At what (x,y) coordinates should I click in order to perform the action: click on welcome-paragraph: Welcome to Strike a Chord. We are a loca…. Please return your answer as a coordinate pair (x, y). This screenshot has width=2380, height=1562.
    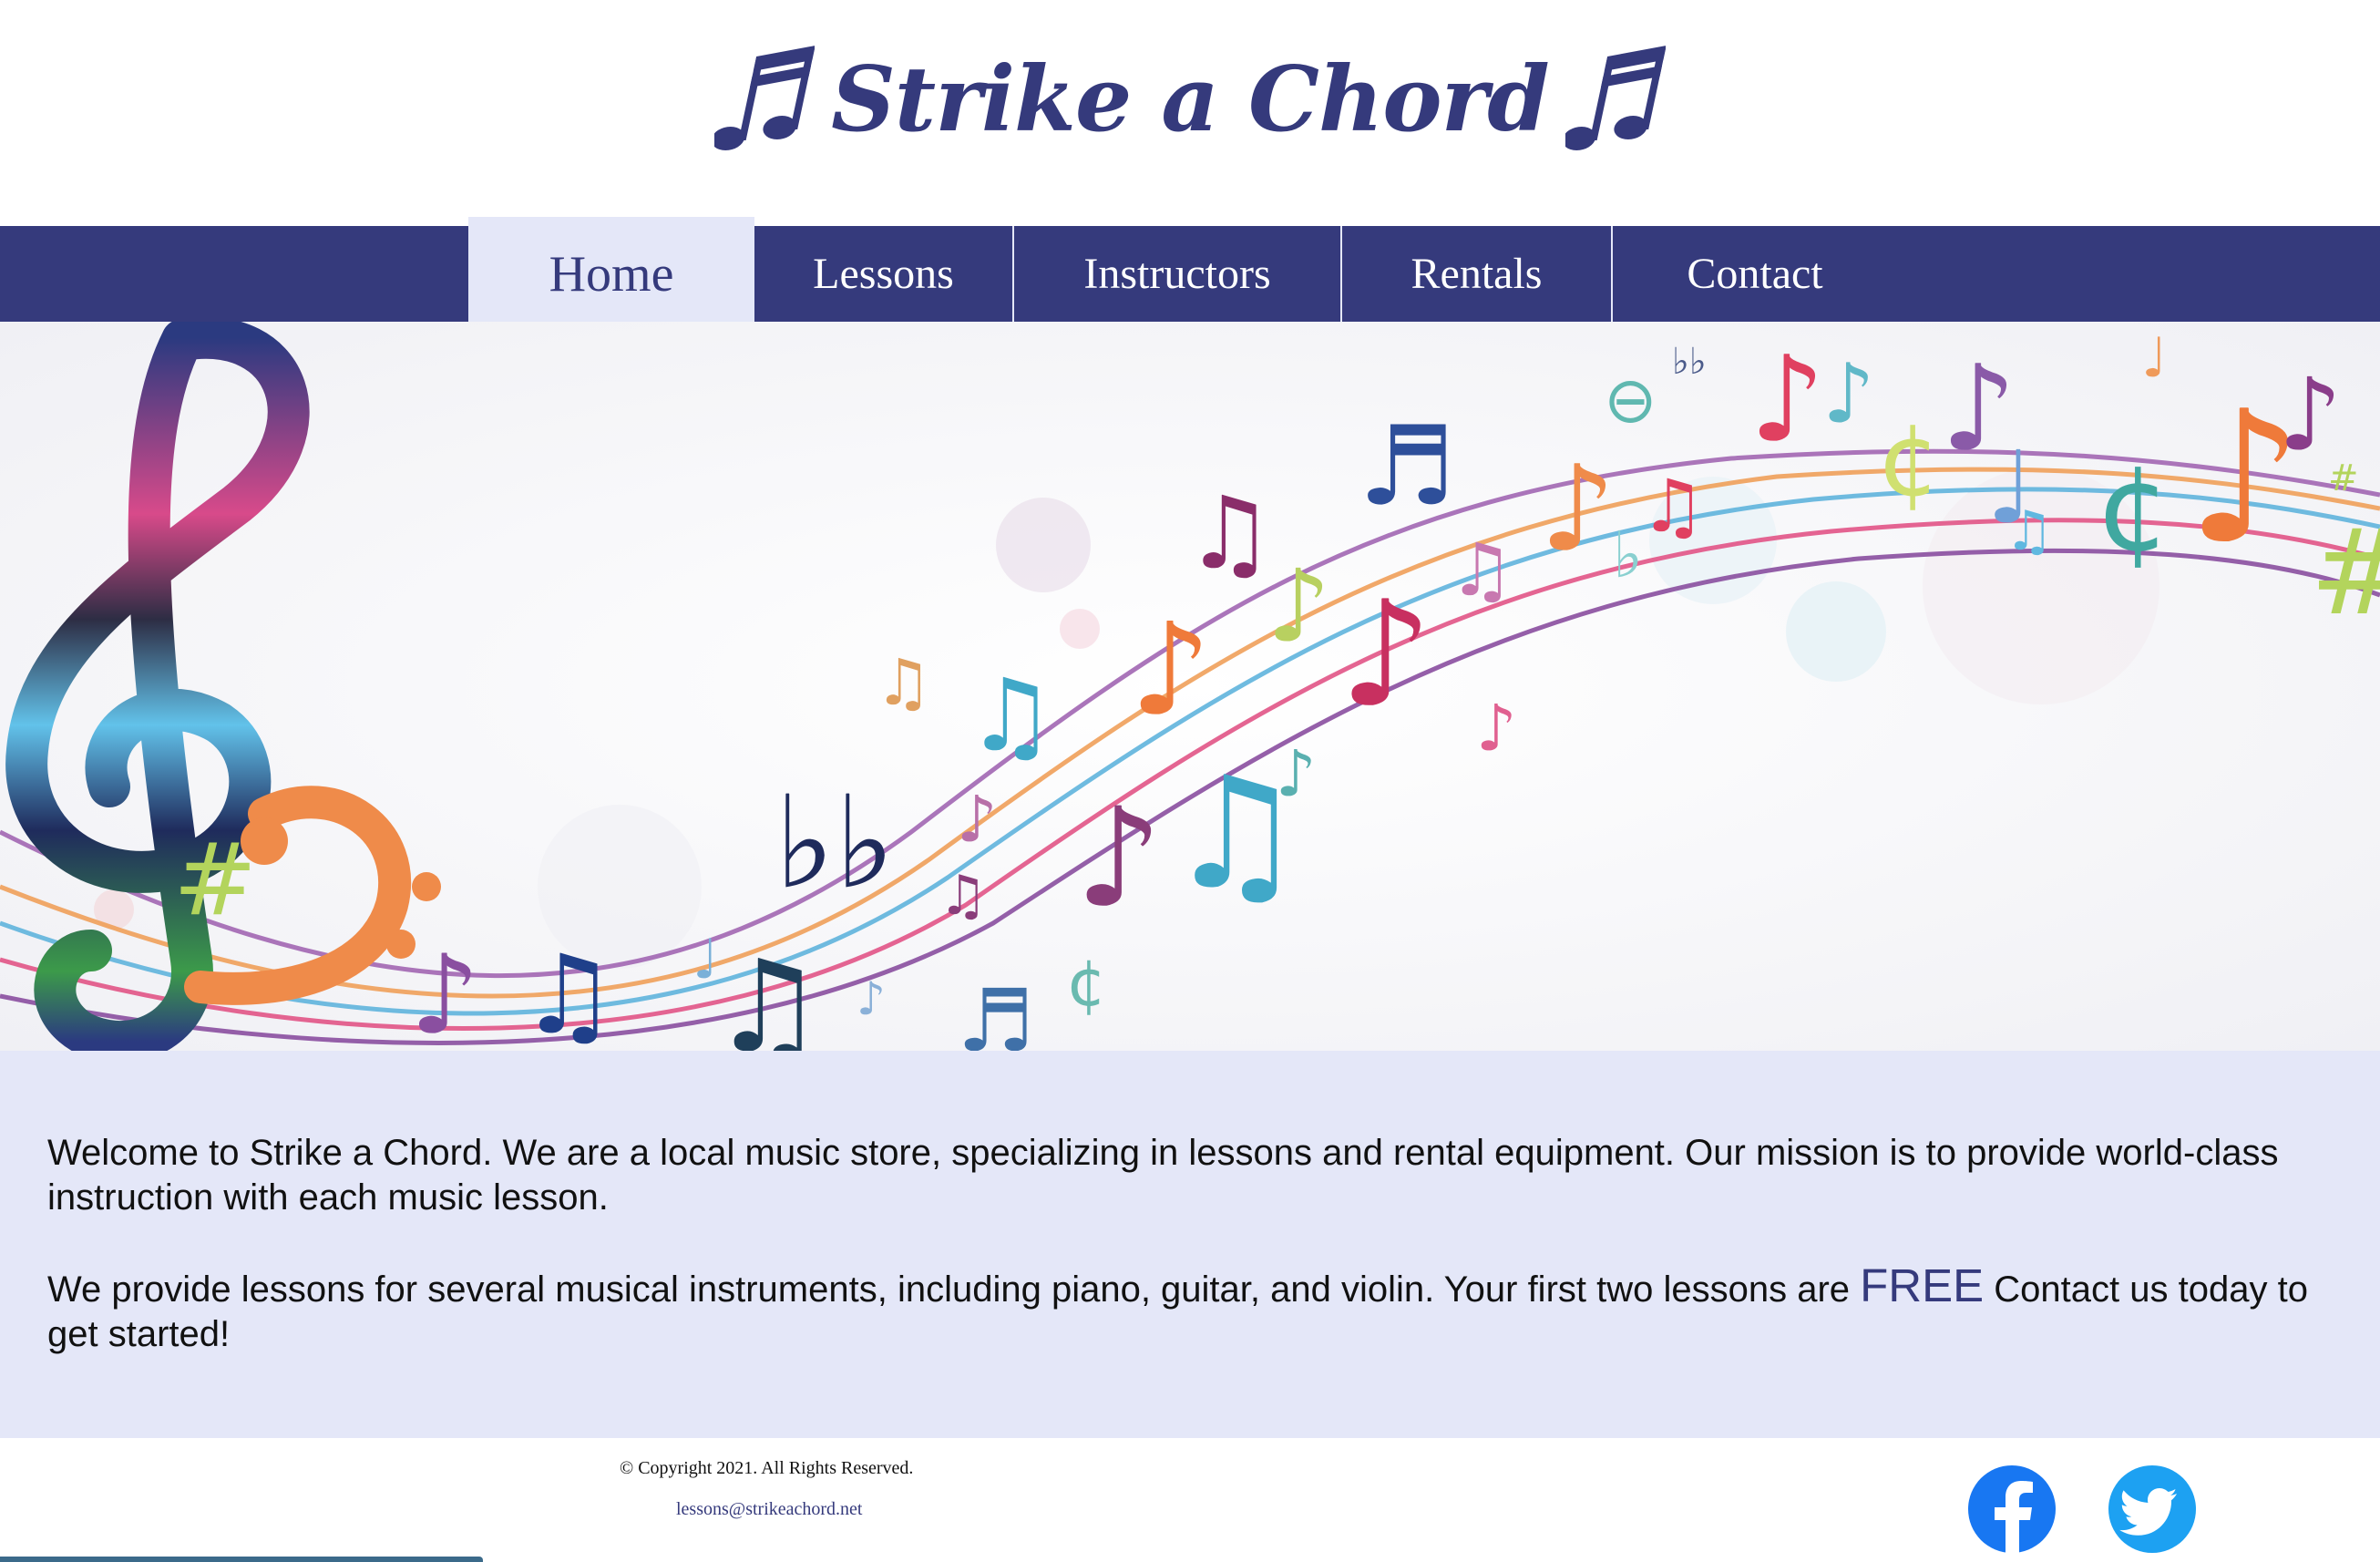
    Looking at the image, I should click on (1163, 1175).